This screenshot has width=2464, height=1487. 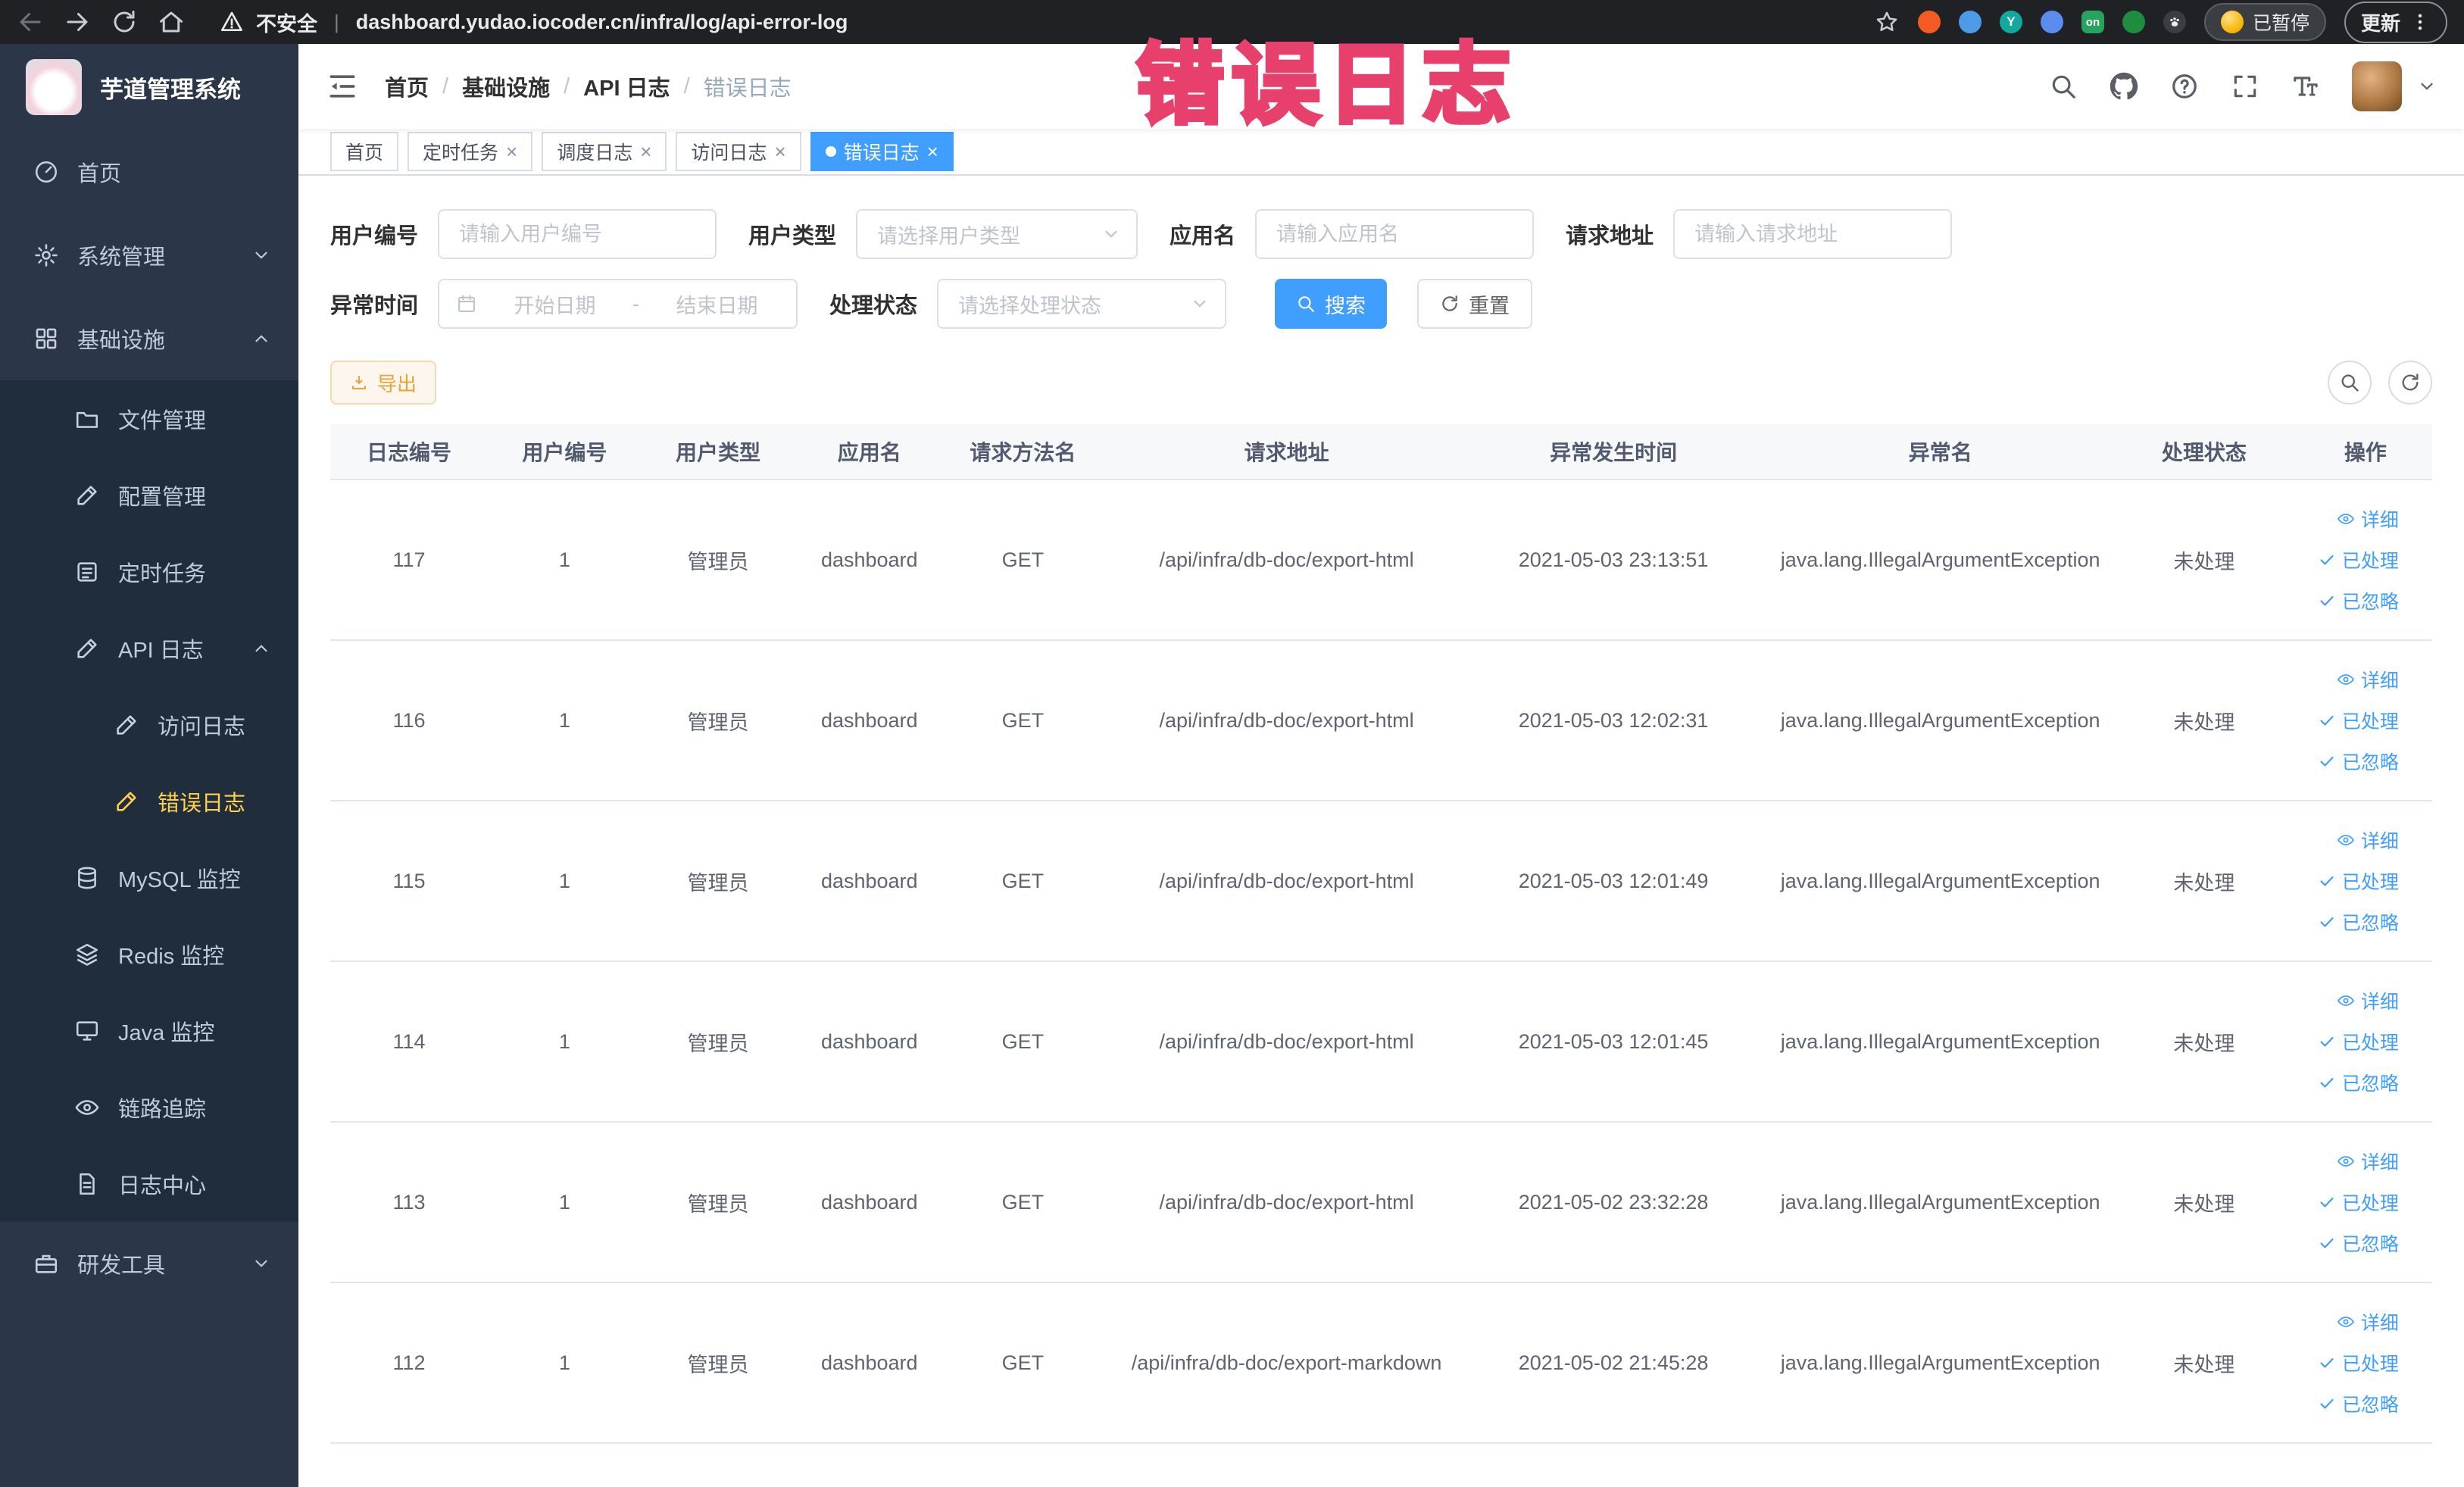 What do you see at coordinates (149, 877) in the screenshot?
I see `sidebar-item-mysql-monitor: MySQL 监控` at bounding box center [149, 877].